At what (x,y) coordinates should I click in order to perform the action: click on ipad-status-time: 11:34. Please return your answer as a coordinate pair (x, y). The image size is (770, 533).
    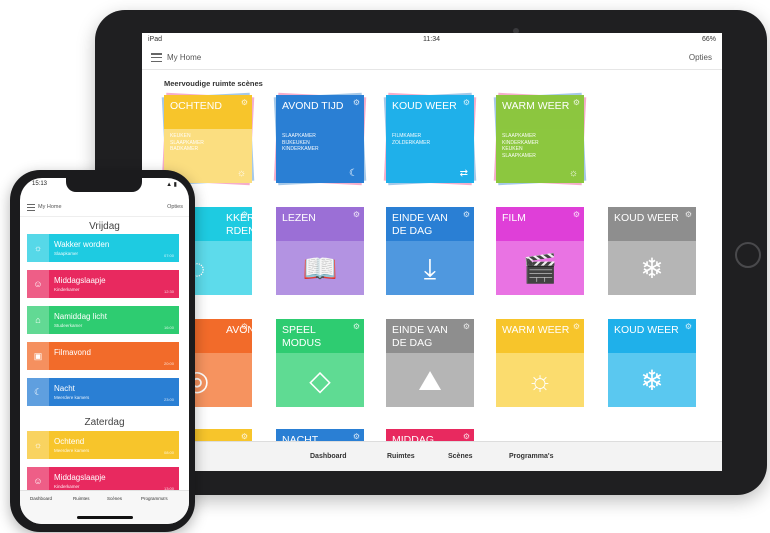
    Looking at the image, I should click on (431, 39).